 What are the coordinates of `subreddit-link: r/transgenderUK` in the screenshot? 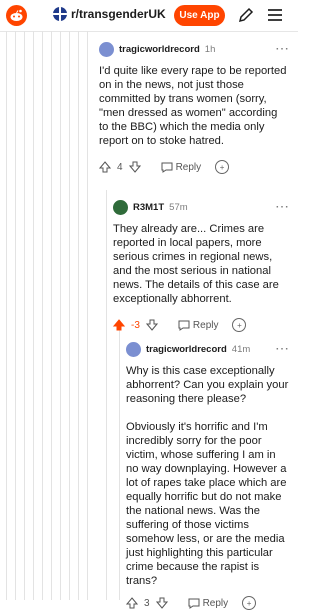 It's located at (109, 14).